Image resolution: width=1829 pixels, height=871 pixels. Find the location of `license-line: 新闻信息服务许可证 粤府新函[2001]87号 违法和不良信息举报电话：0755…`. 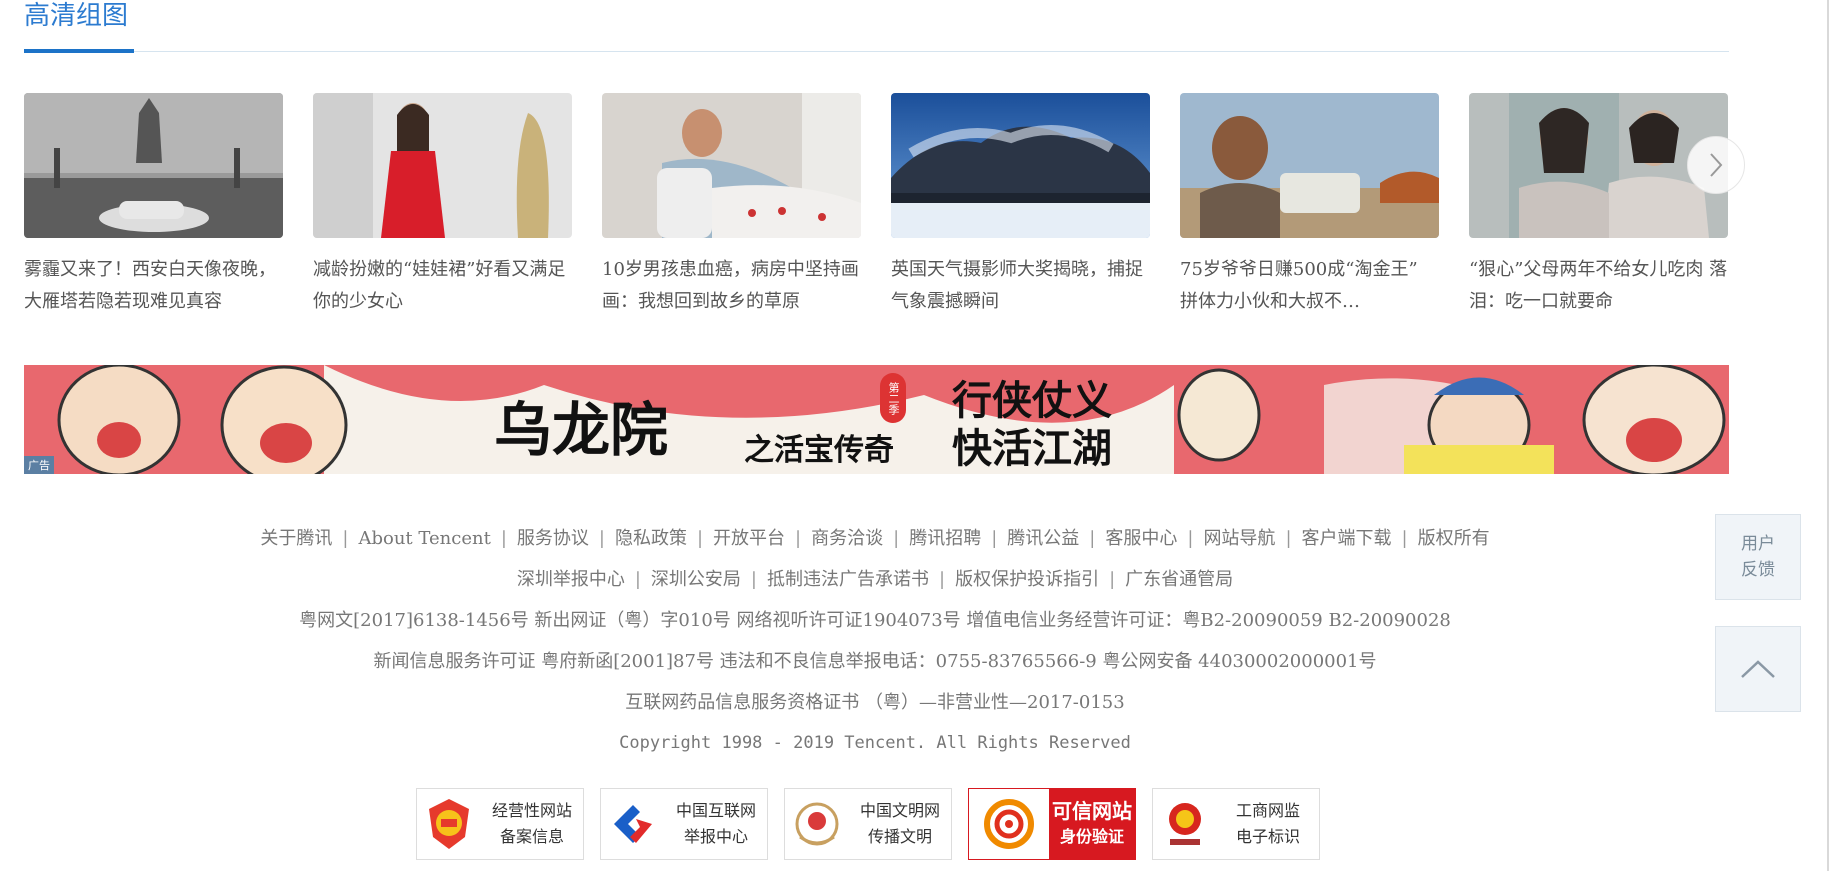

license-line: 新闻信息服务许可证 粤府新函[2001]87号 违法和不良信息举报电话：0755… is located at coordinates (875, 661).